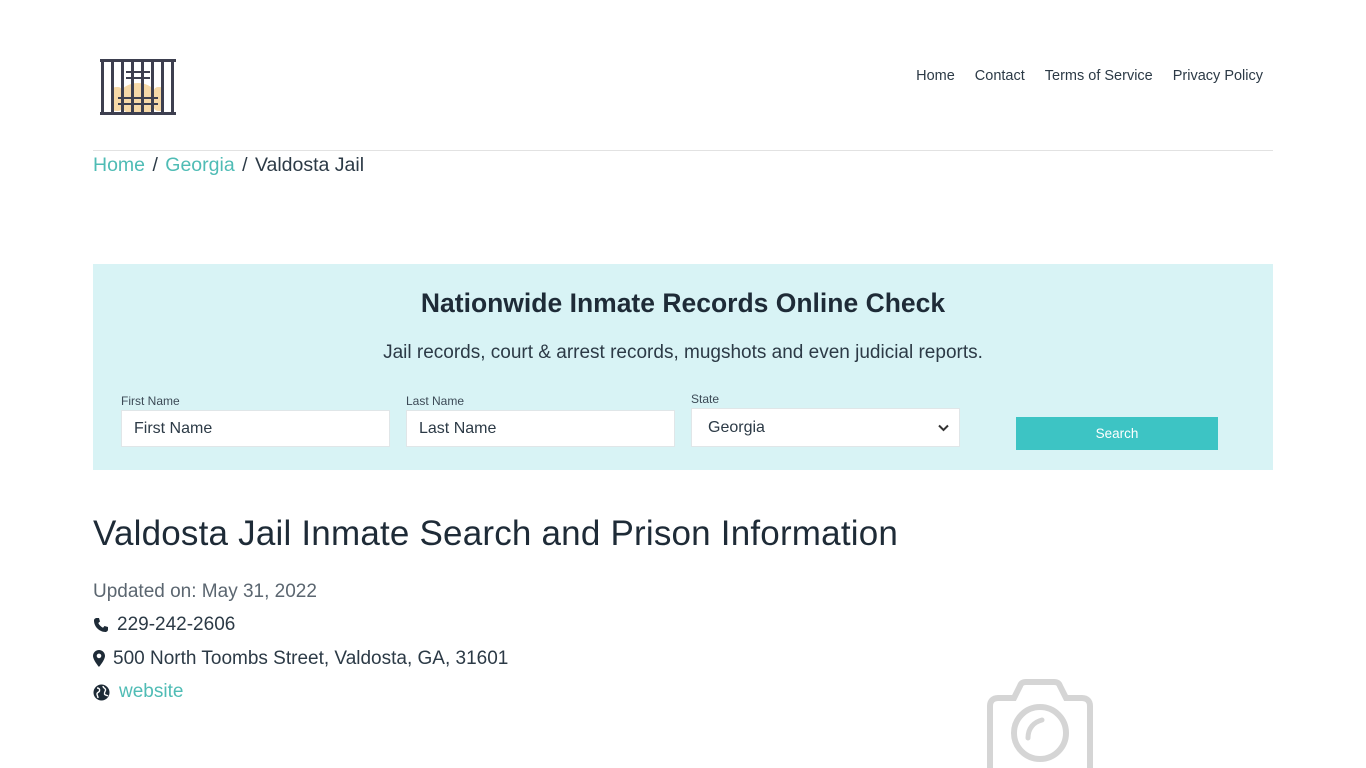  I want to click on state-field-group: State Georgia, so click(825, 419).